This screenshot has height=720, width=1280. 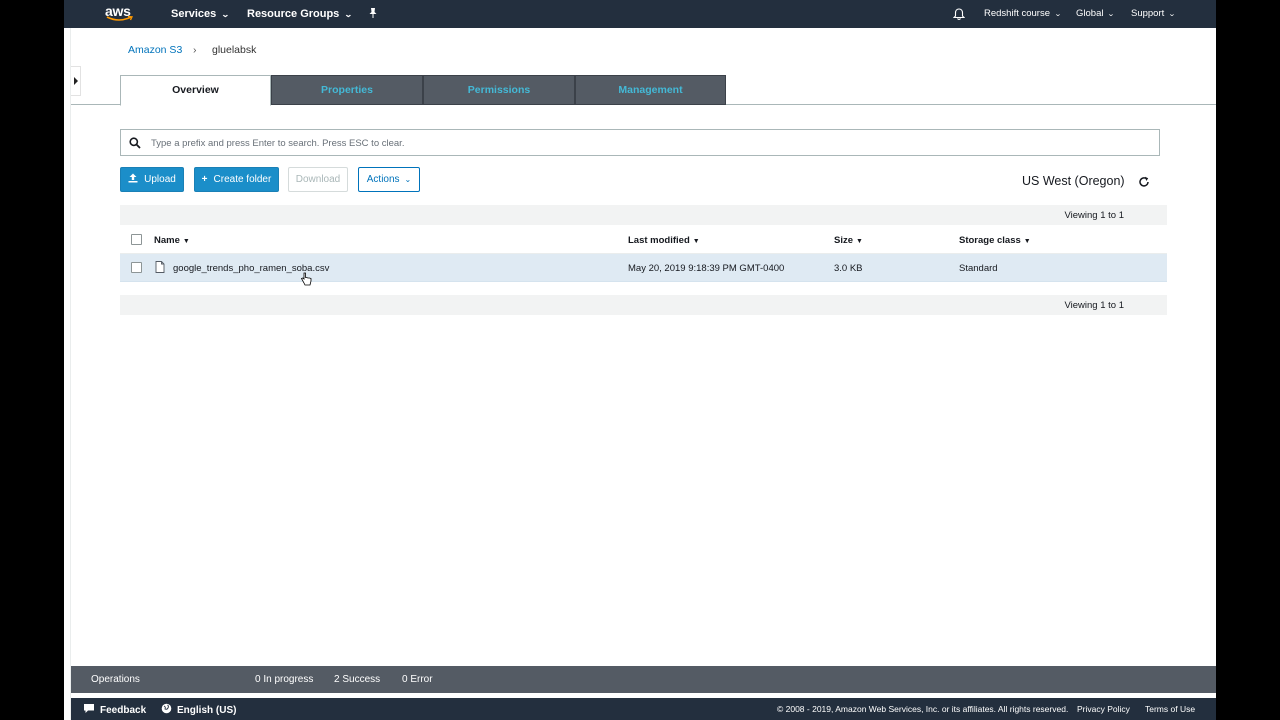 What do you see at coordinates (284, 679) in the screenshot?
I see `operations-in-progress: 0 In progress` at bounding box center [284, 679].